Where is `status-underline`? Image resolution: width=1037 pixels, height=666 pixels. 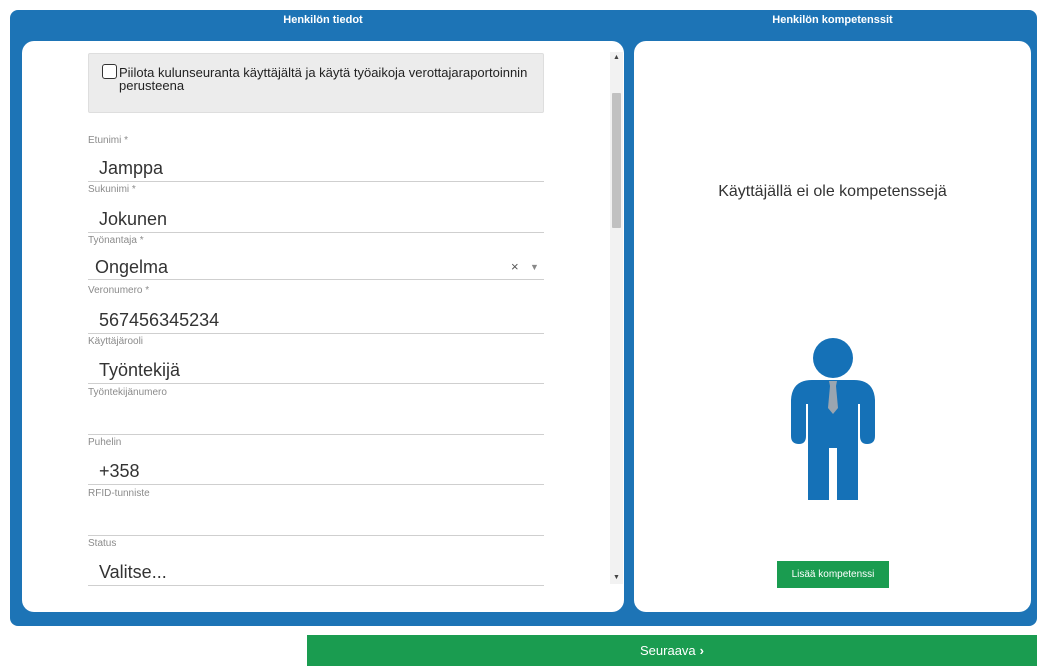 status-underline is located at coordinates (316, 585).